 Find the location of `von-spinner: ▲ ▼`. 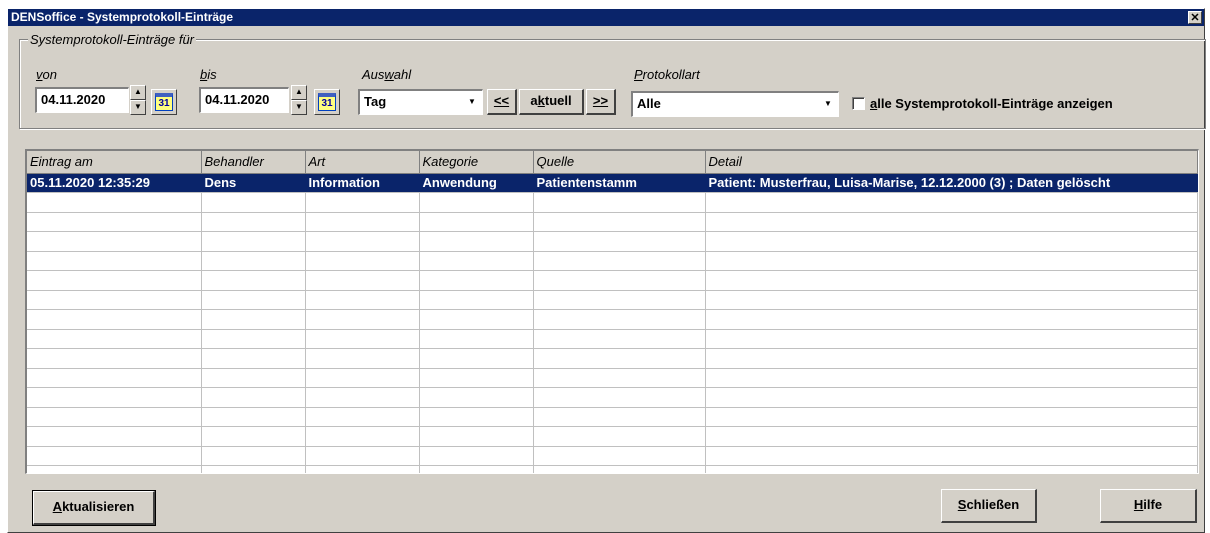

von-spinner: ▲ ▼ is located at coordinates (138, 100).